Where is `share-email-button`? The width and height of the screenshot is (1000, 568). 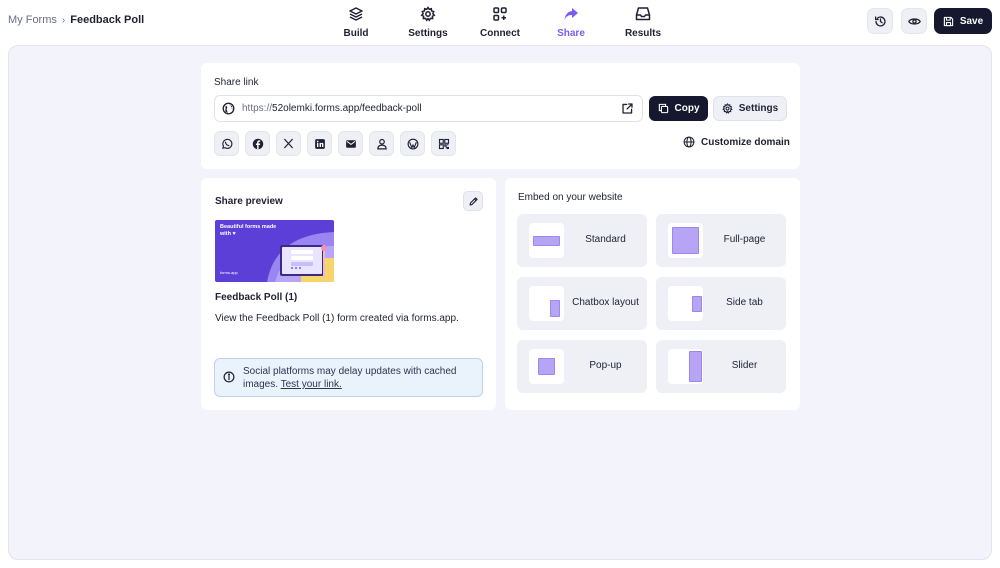 share-email-button is located at coordinates (350, 143).